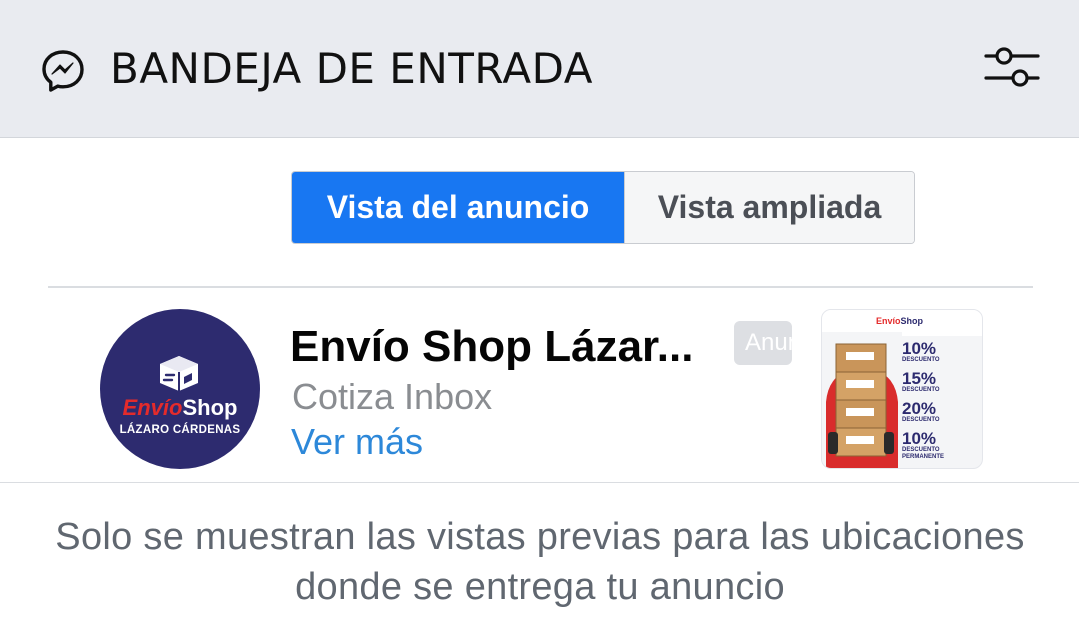 Image resolution: width=1079 pixels, height=644 pixels. I want to click on avatar-location: LÁZARO CÁRDENAS, so click(180, 430).